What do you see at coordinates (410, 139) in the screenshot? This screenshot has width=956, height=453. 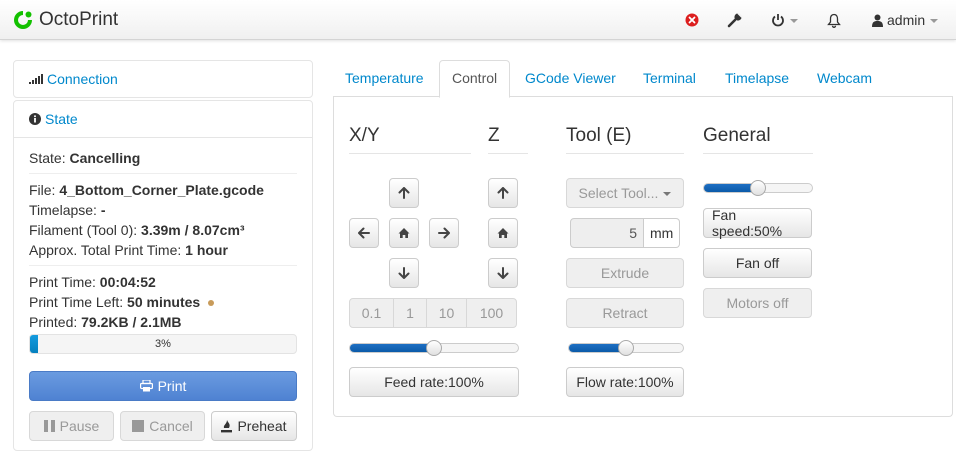 I see `xy-title: X/Y` at bounding box center [410, 139].